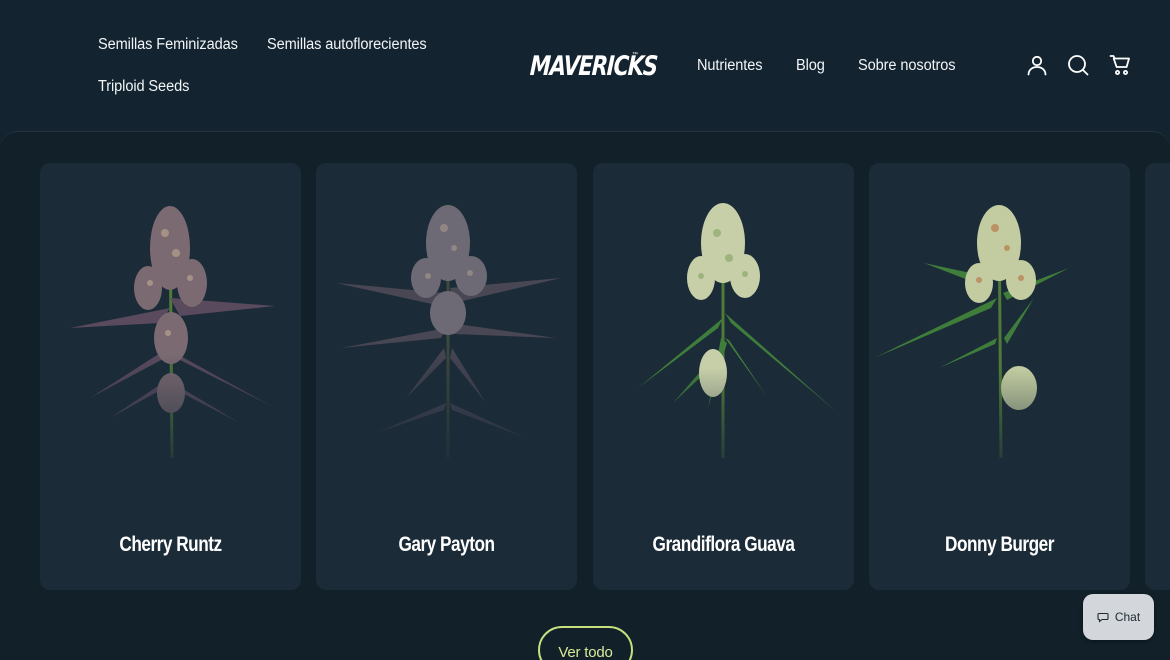  Describe the element at coordinates (1103, 617) in the screenshot. I see `chat-bubble-icon` at that location.